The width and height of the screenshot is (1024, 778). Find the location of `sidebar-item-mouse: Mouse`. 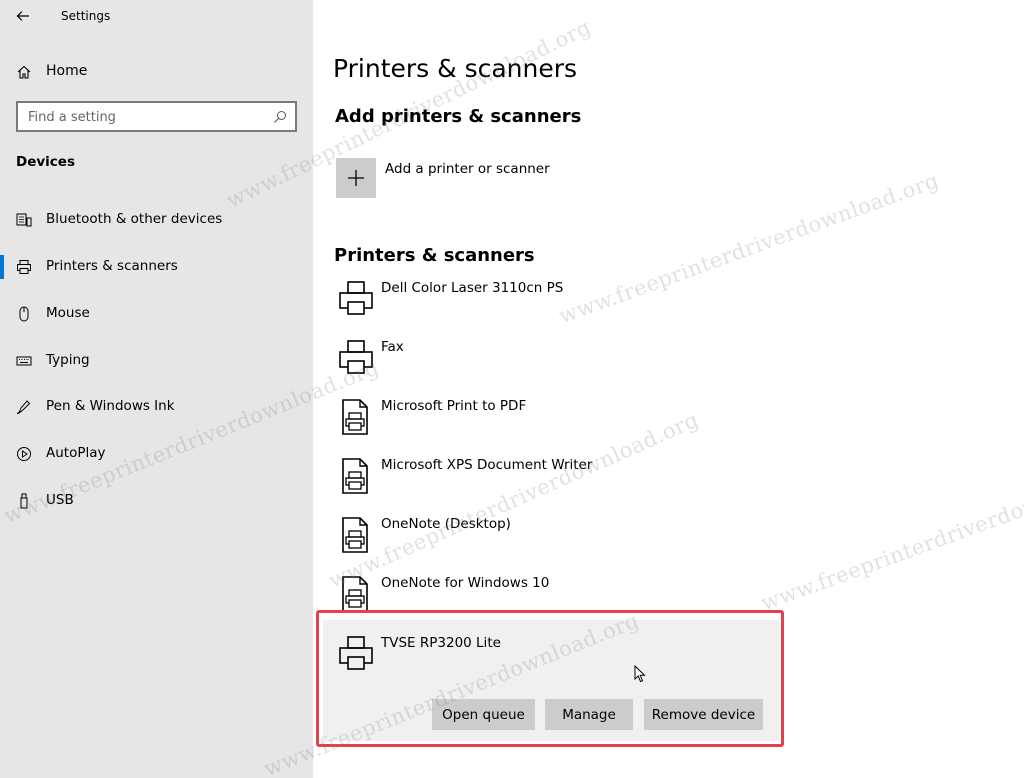

sidebar-item-mouse: Mouse is located at coordinates (156, 314).